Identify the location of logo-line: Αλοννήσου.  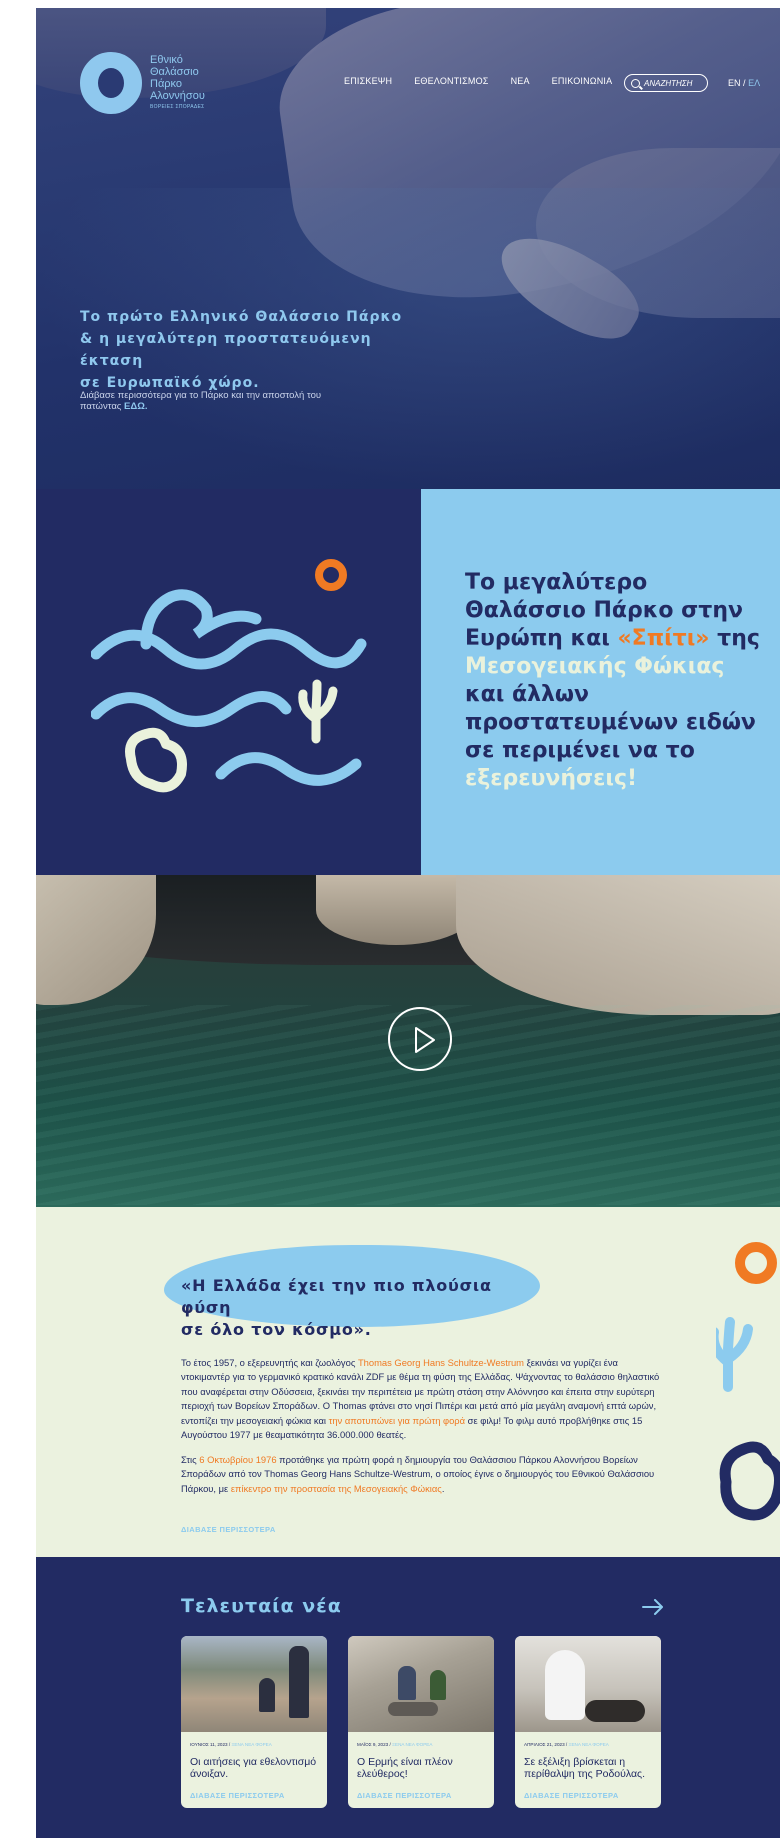
(177, 96).